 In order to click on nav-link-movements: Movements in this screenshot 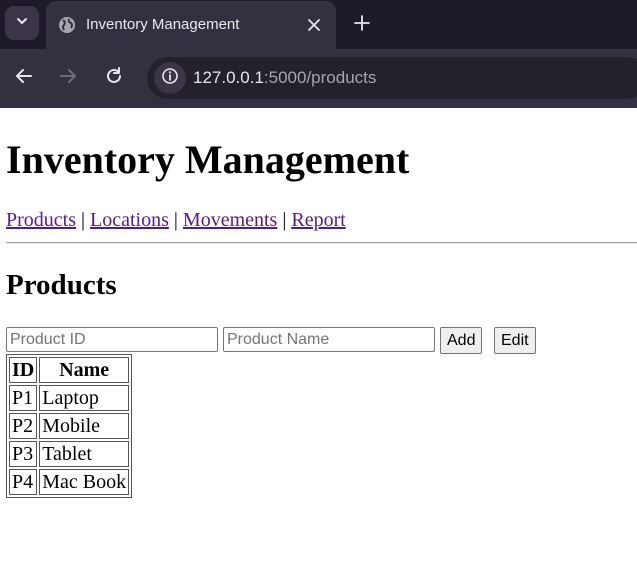, I will do `click(230, 220)`.